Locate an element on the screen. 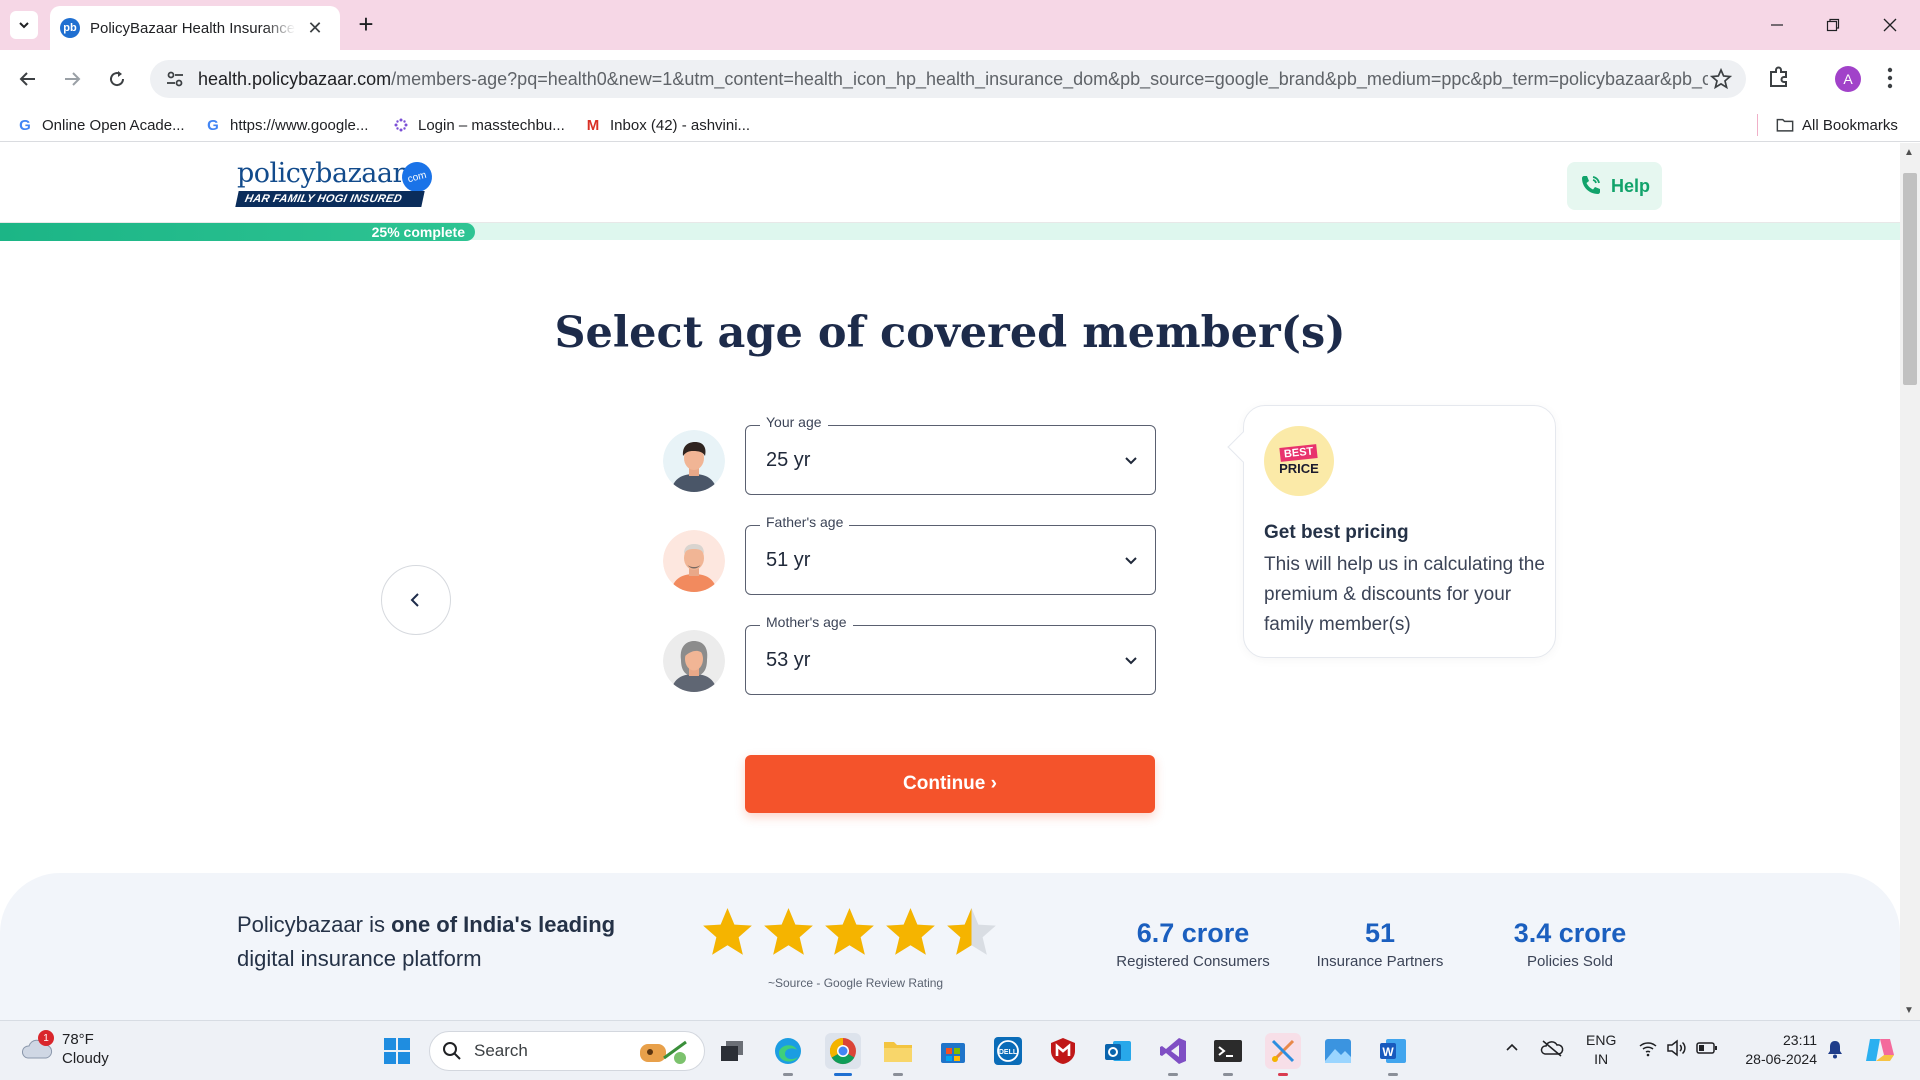 This screenshot has width=1920, height=1080. onedrive-offline-icon is located at coordinates (1552, 1050).